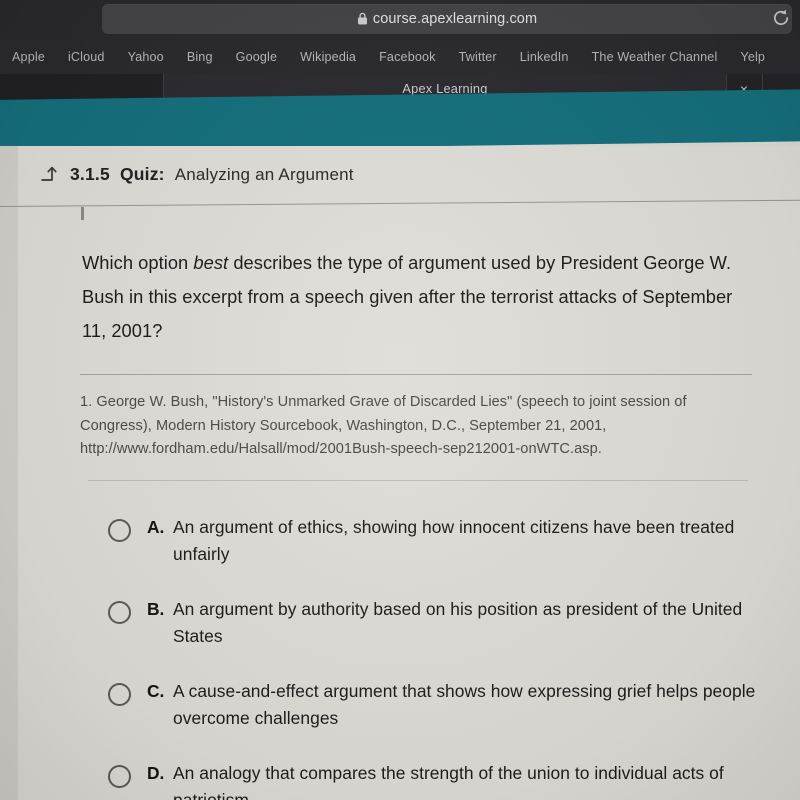 The image size is (800, 800). Describe the element at coordinates (400, 120) in the screenshot. I see `app-banner` at that location.